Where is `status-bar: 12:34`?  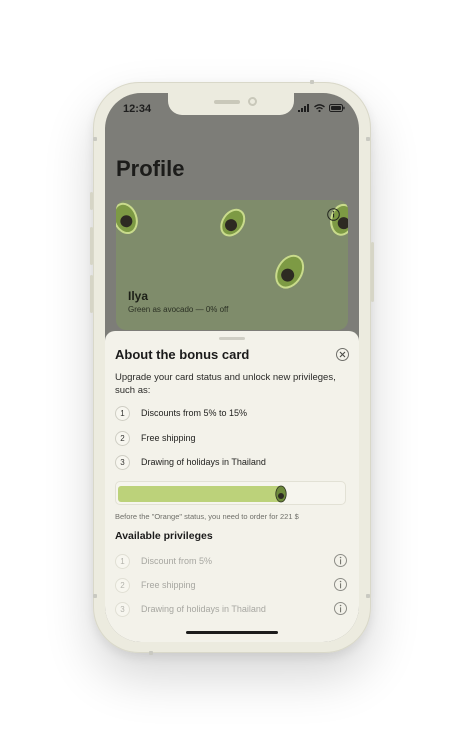 status-bar: 12:34 is located at coordinates (232, 108).